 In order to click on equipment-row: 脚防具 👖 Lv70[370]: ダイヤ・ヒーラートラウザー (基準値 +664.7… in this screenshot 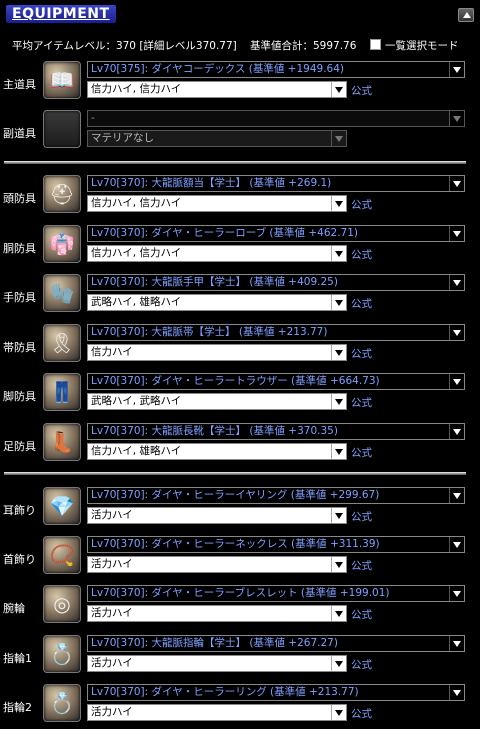, I will do `click(240, 395)`.